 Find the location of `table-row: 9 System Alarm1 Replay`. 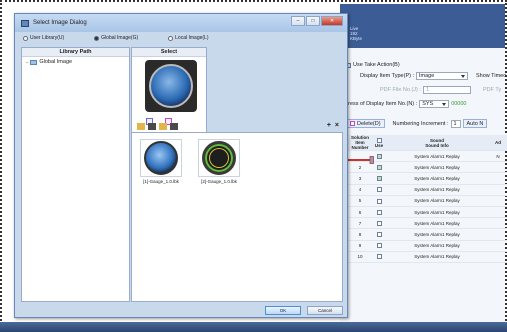

table-row: 9 System Alarm1 Replay is located at coordinates (427, 246).